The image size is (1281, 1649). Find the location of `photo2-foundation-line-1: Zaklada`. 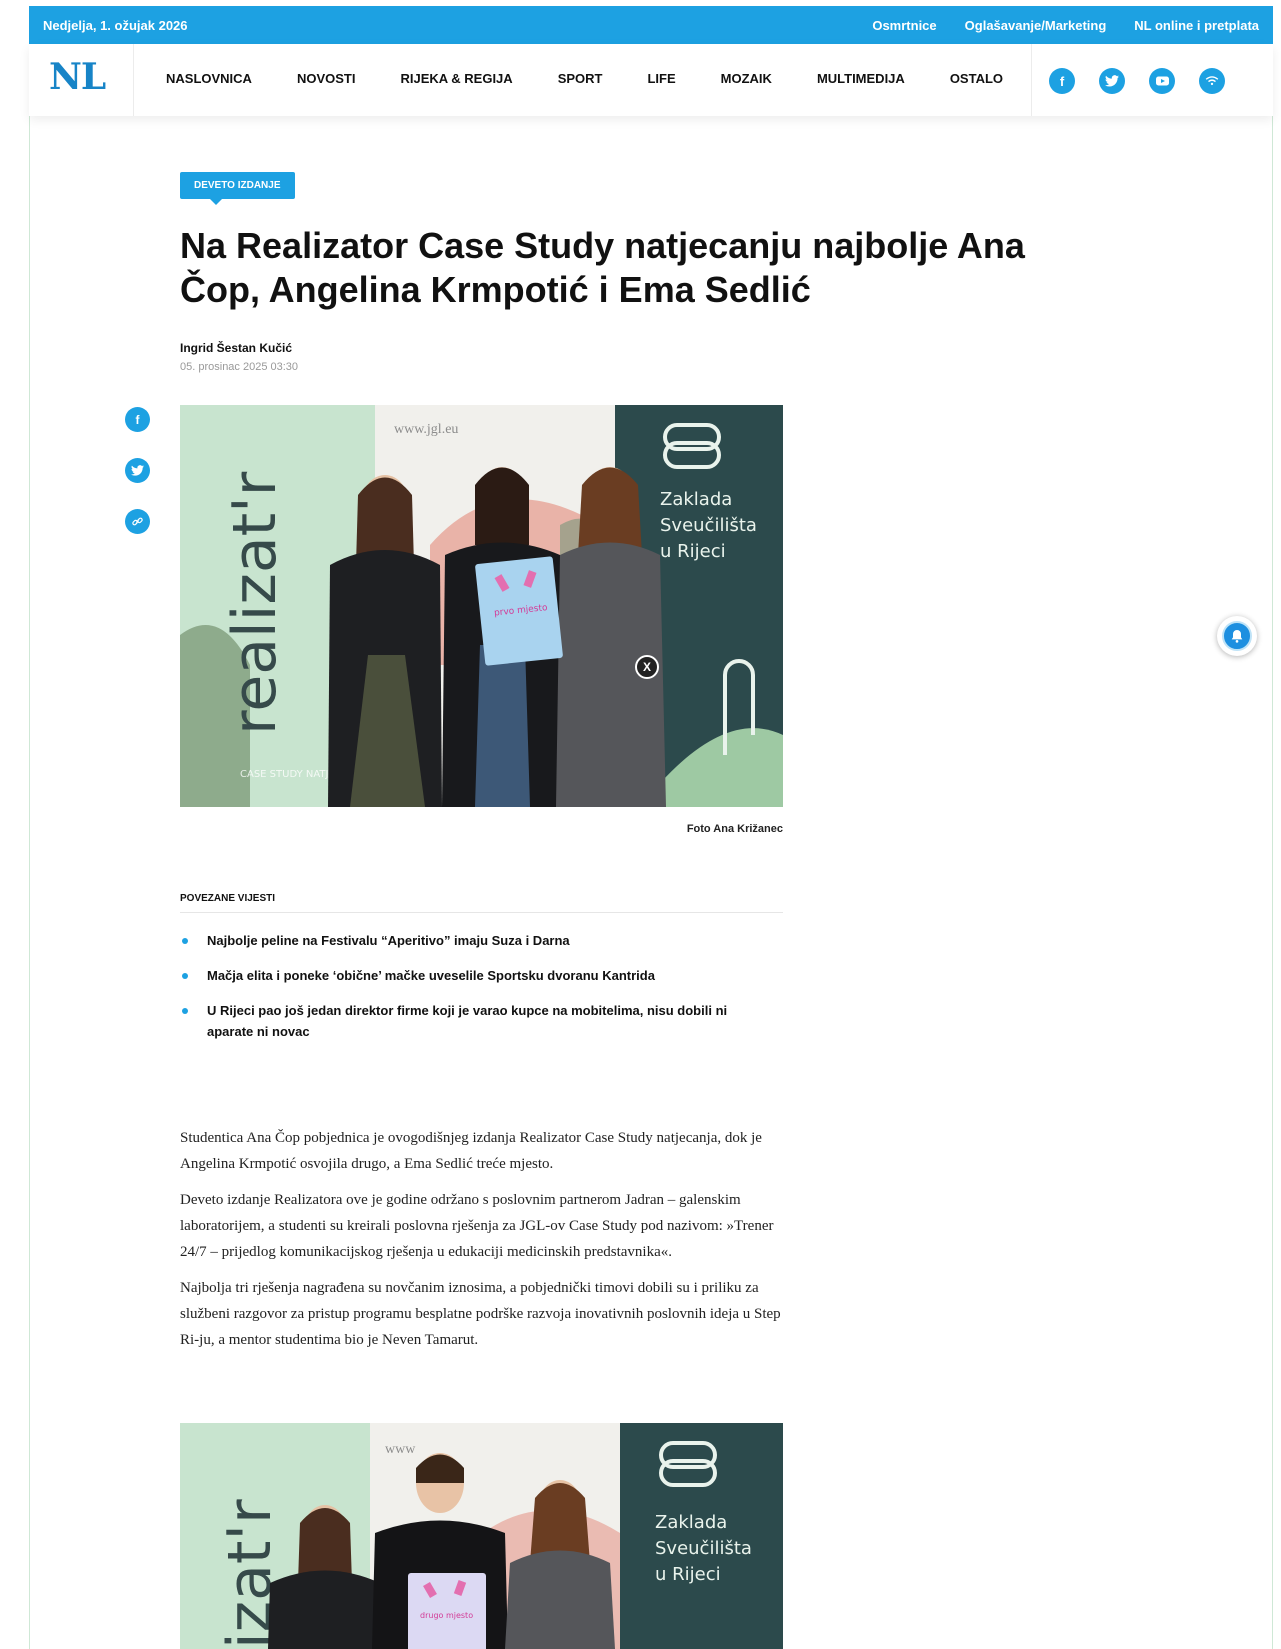

photo2-foundation-line-1: Zaklada is located at coordinates (691, 1522).